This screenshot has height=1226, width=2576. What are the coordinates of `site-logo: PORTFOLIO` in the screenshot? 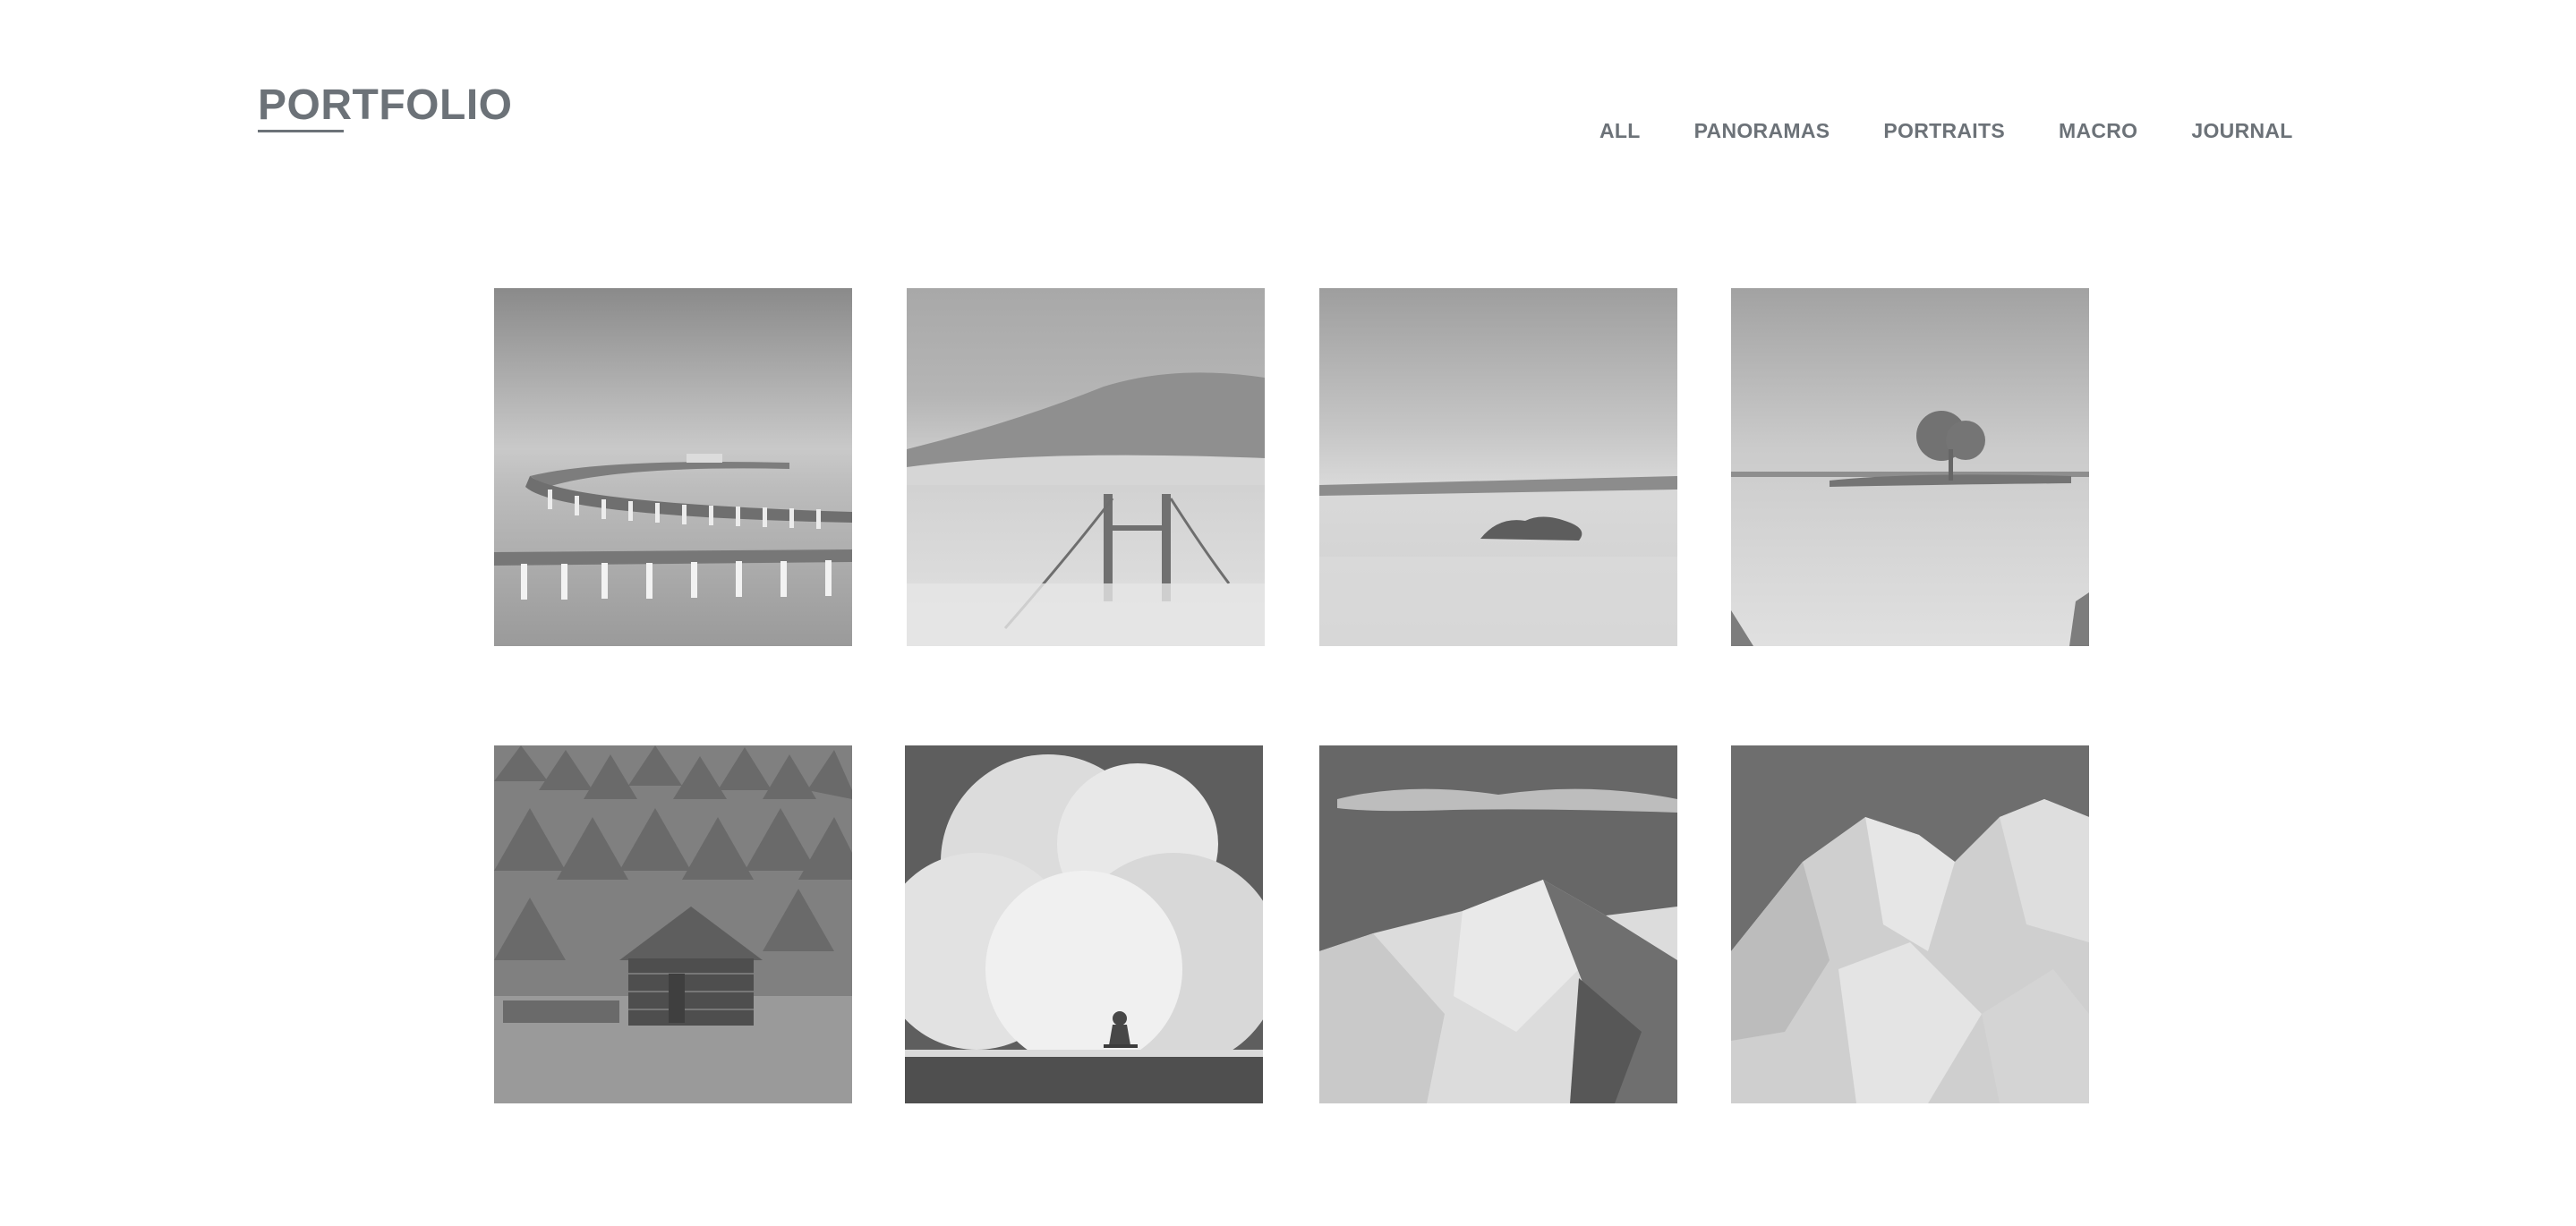 It's located at (385, 106).